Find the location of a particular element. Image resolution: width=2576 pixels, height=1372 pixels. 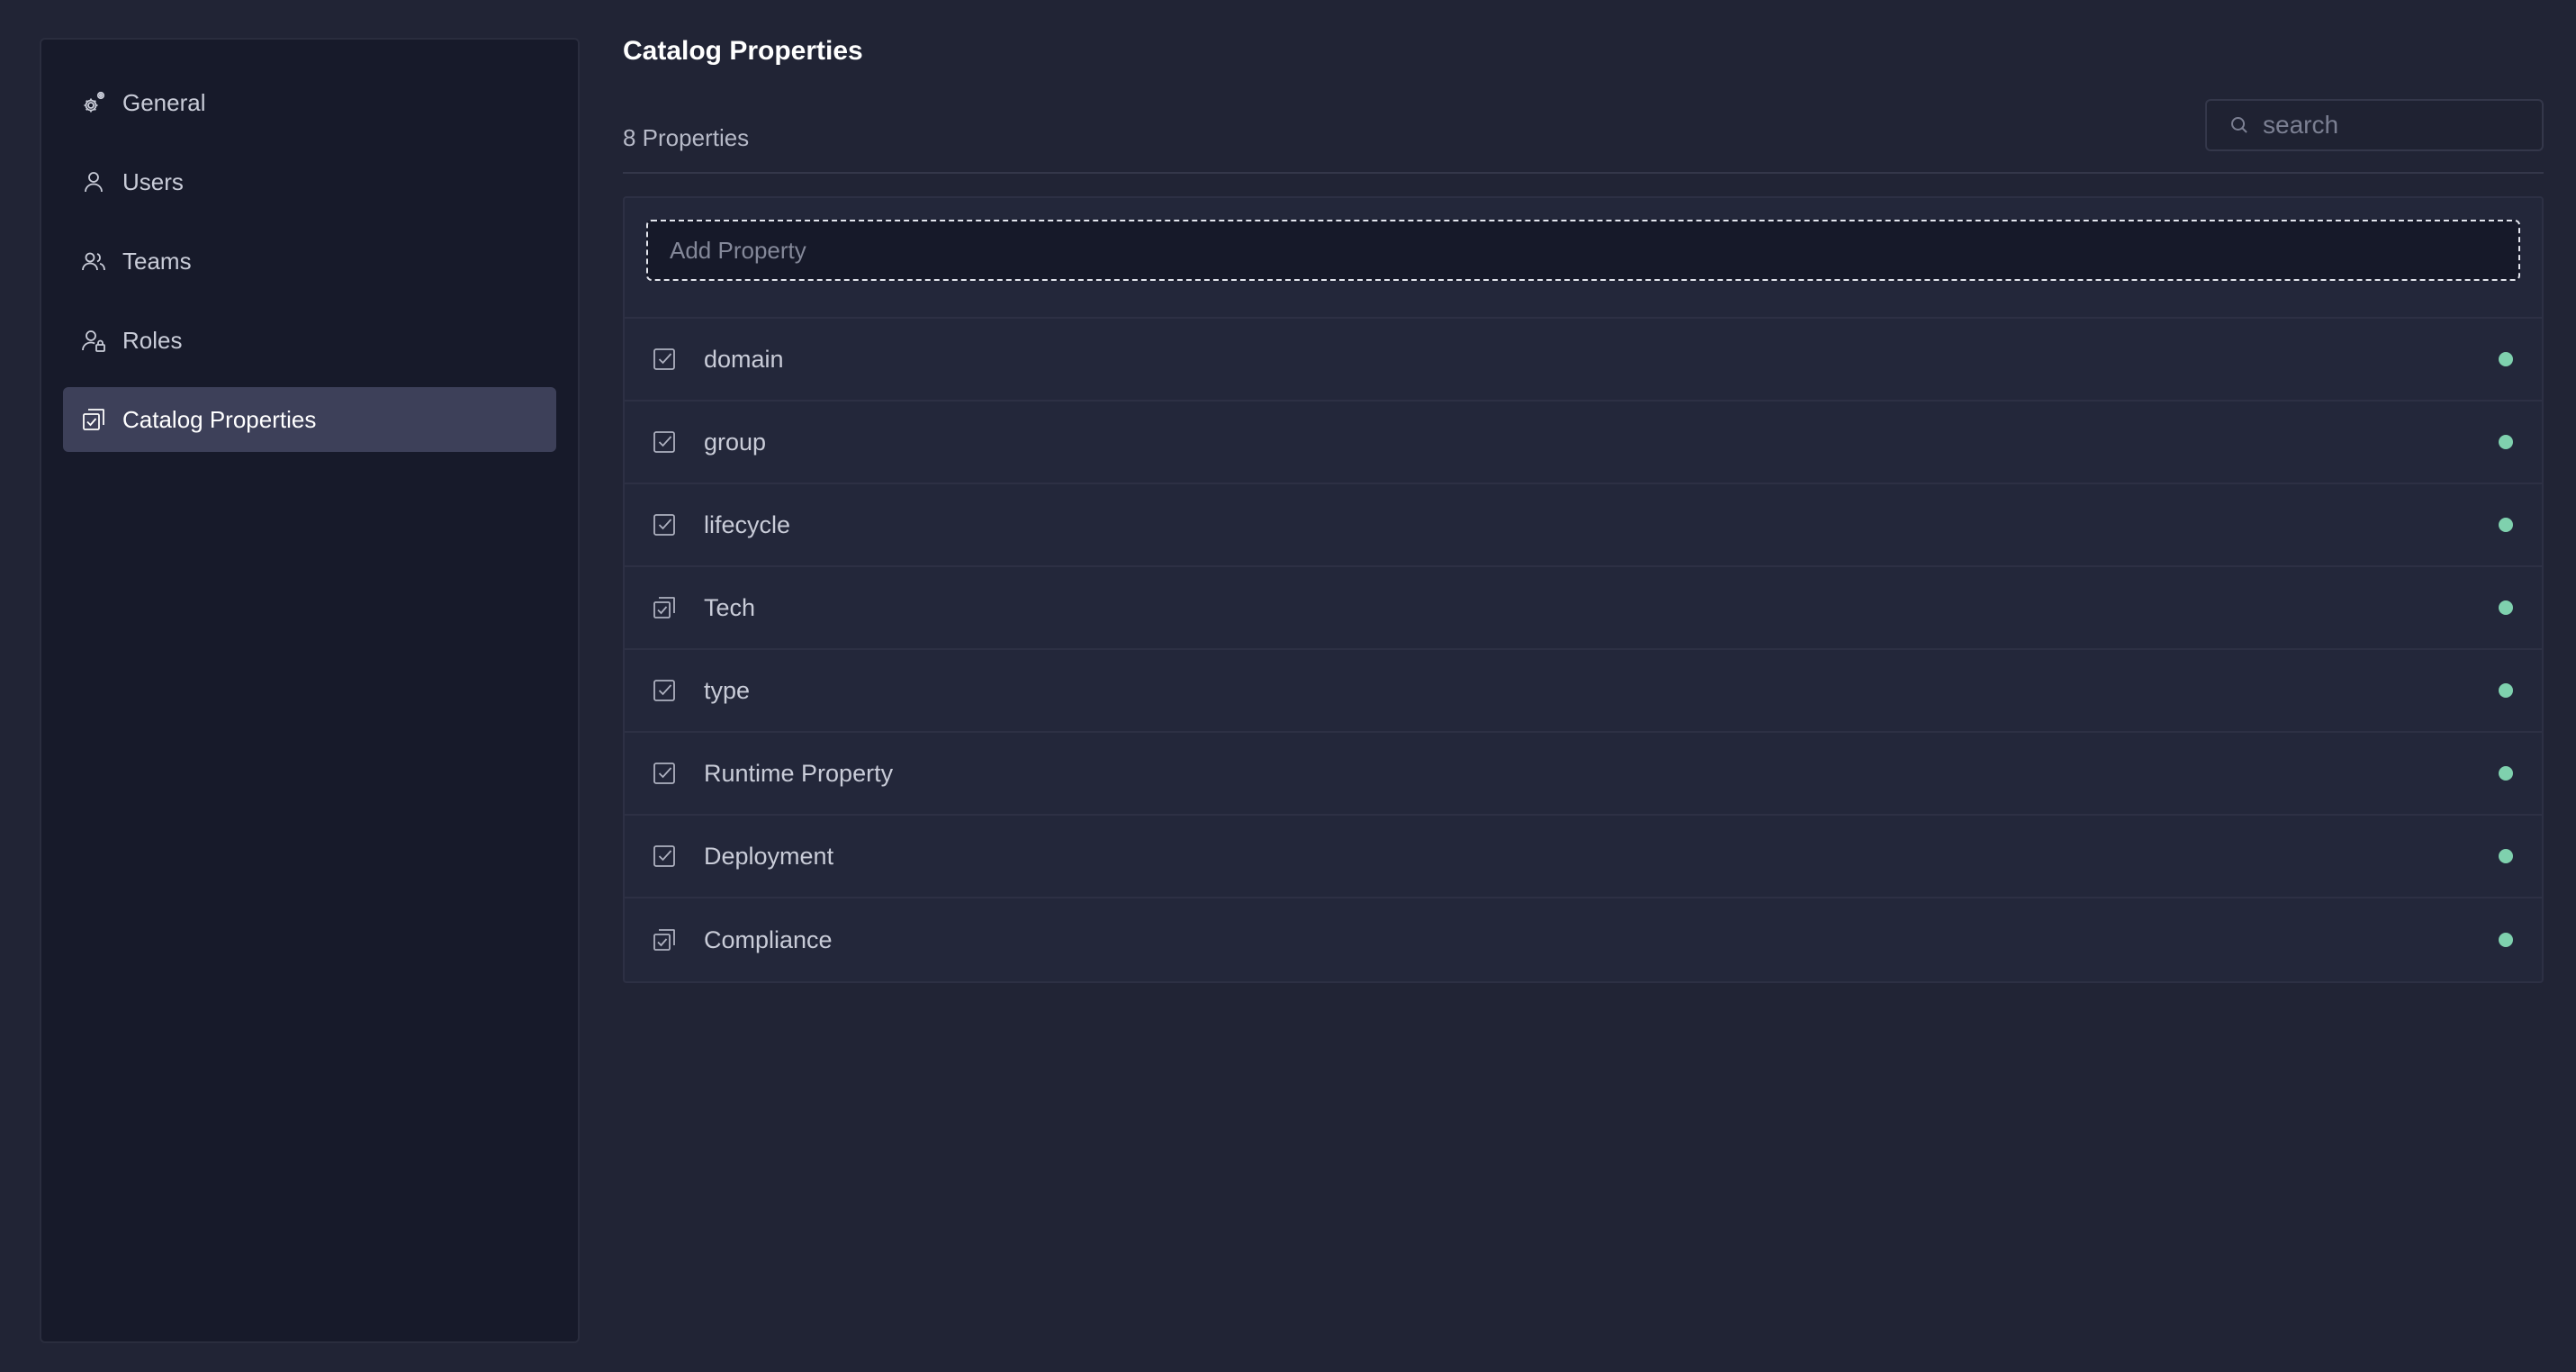

property-row: group is located at coordinates (1583, 443).